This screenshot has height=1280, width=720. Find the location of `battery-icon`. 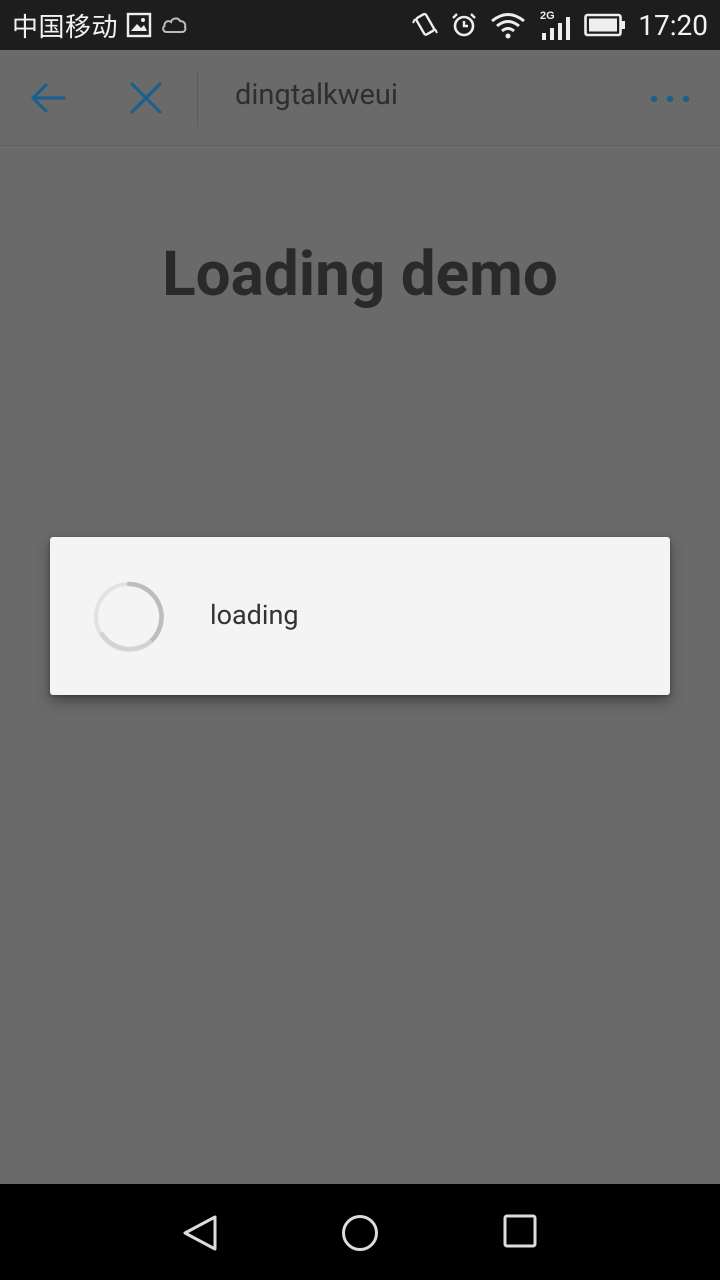

battery-icon is located at coordinates (605, 25).